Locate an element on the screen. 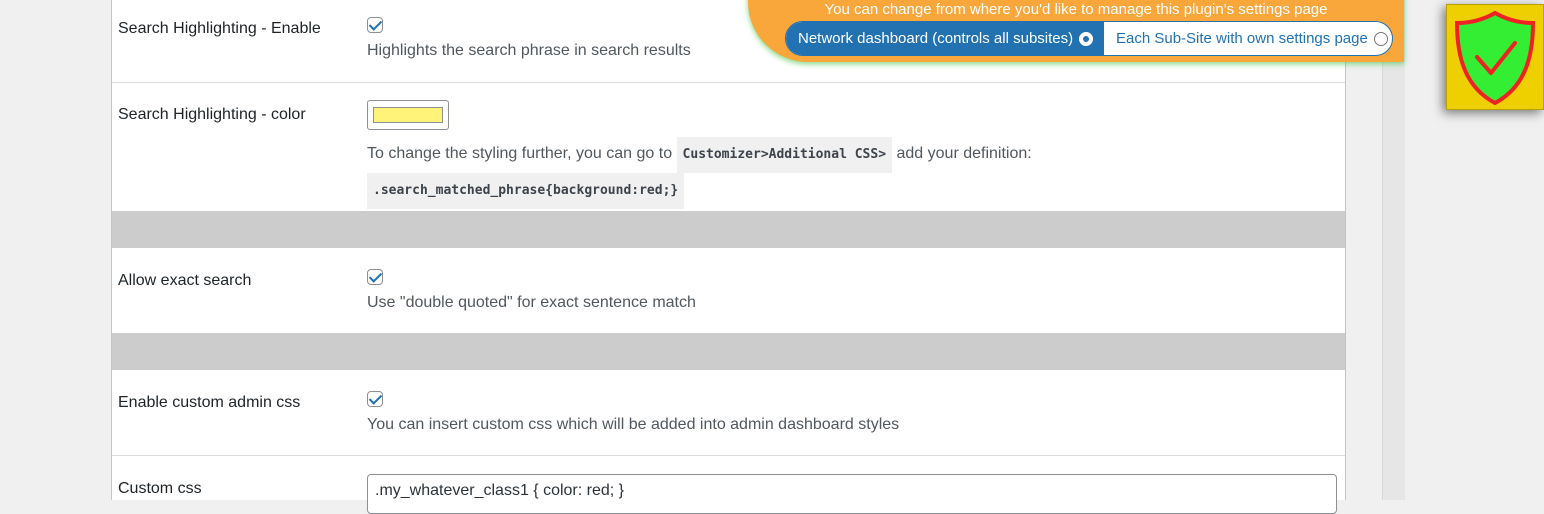 The width and height of the screenshot is (1544, 514). scrollbar is located at coordinates (1393, 250).